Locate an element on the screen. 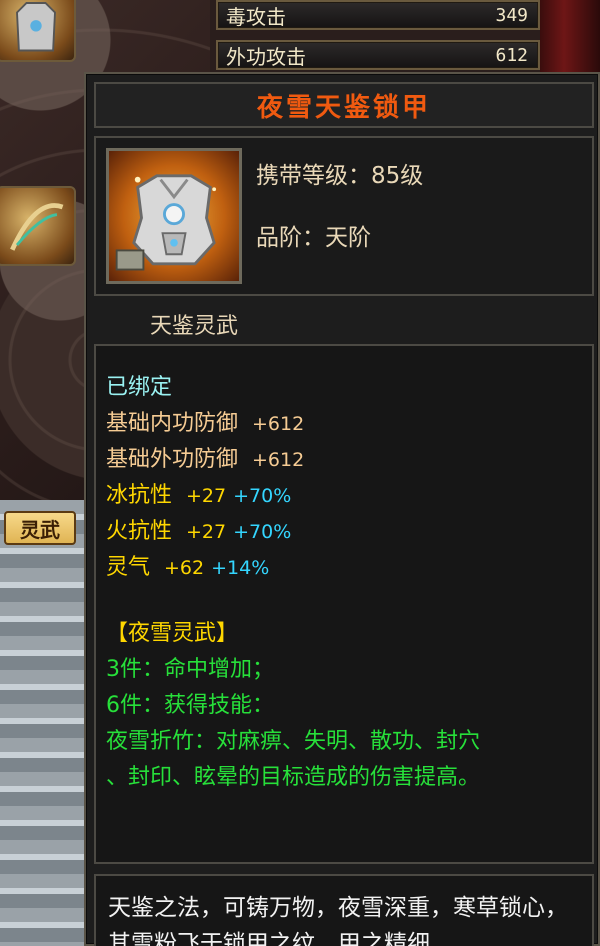  item-header: 携带等级：85级 品阶：天阶 is located at coordinates (344, 216).